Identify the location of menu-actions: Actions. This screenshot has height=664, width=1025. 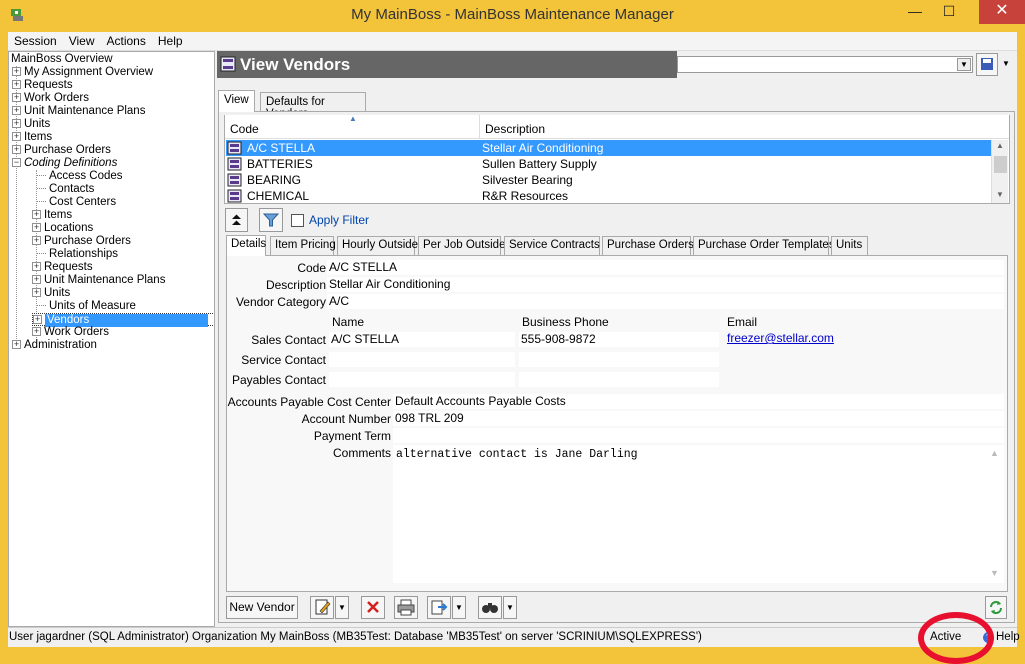
(126, 41).